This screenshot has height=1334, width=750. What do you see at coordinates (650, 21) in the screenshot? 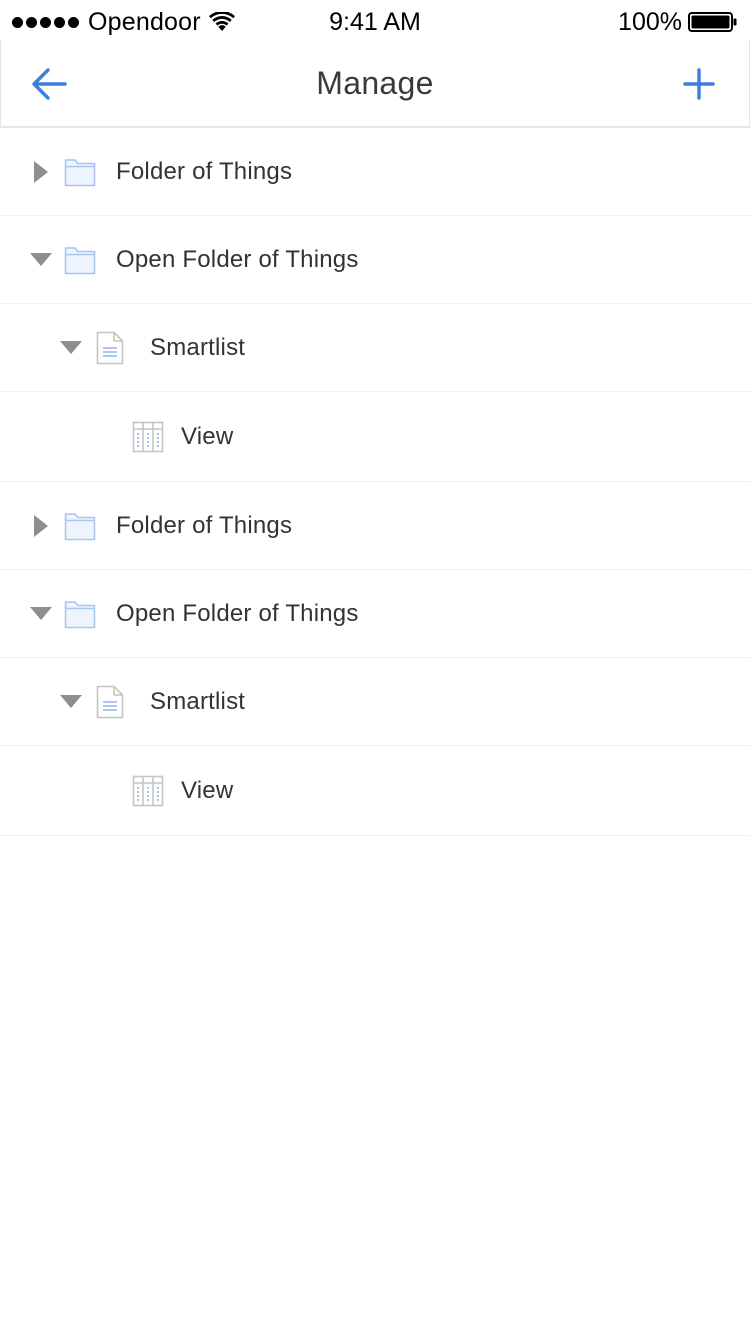
I see `battery-percentage: 100%` at bounding box center [650, 21].